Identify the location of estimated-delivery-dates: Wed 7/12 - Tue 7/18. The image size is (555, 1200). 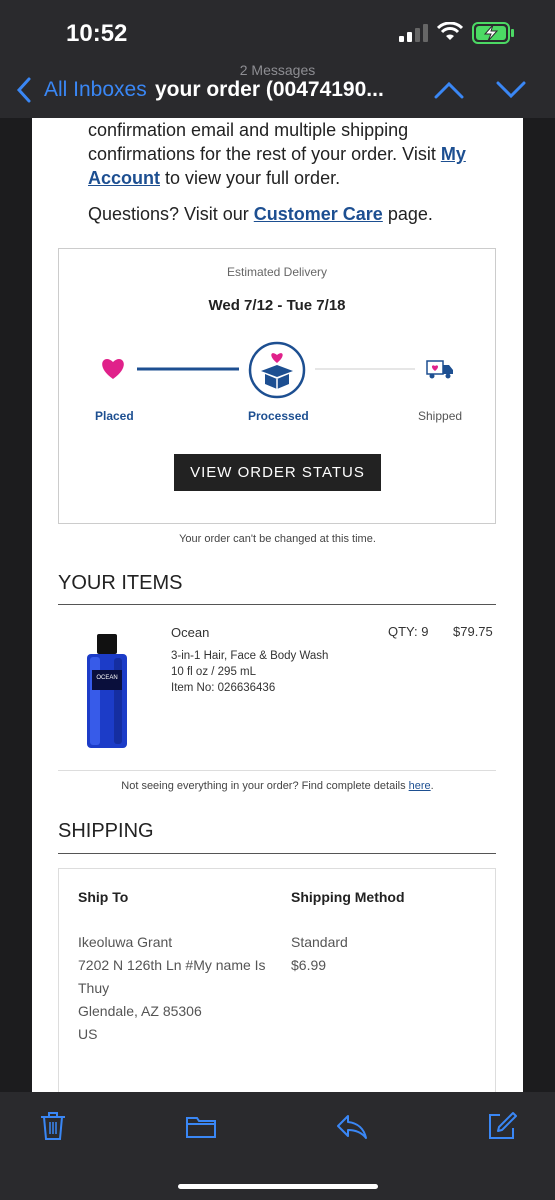
(277, 305).